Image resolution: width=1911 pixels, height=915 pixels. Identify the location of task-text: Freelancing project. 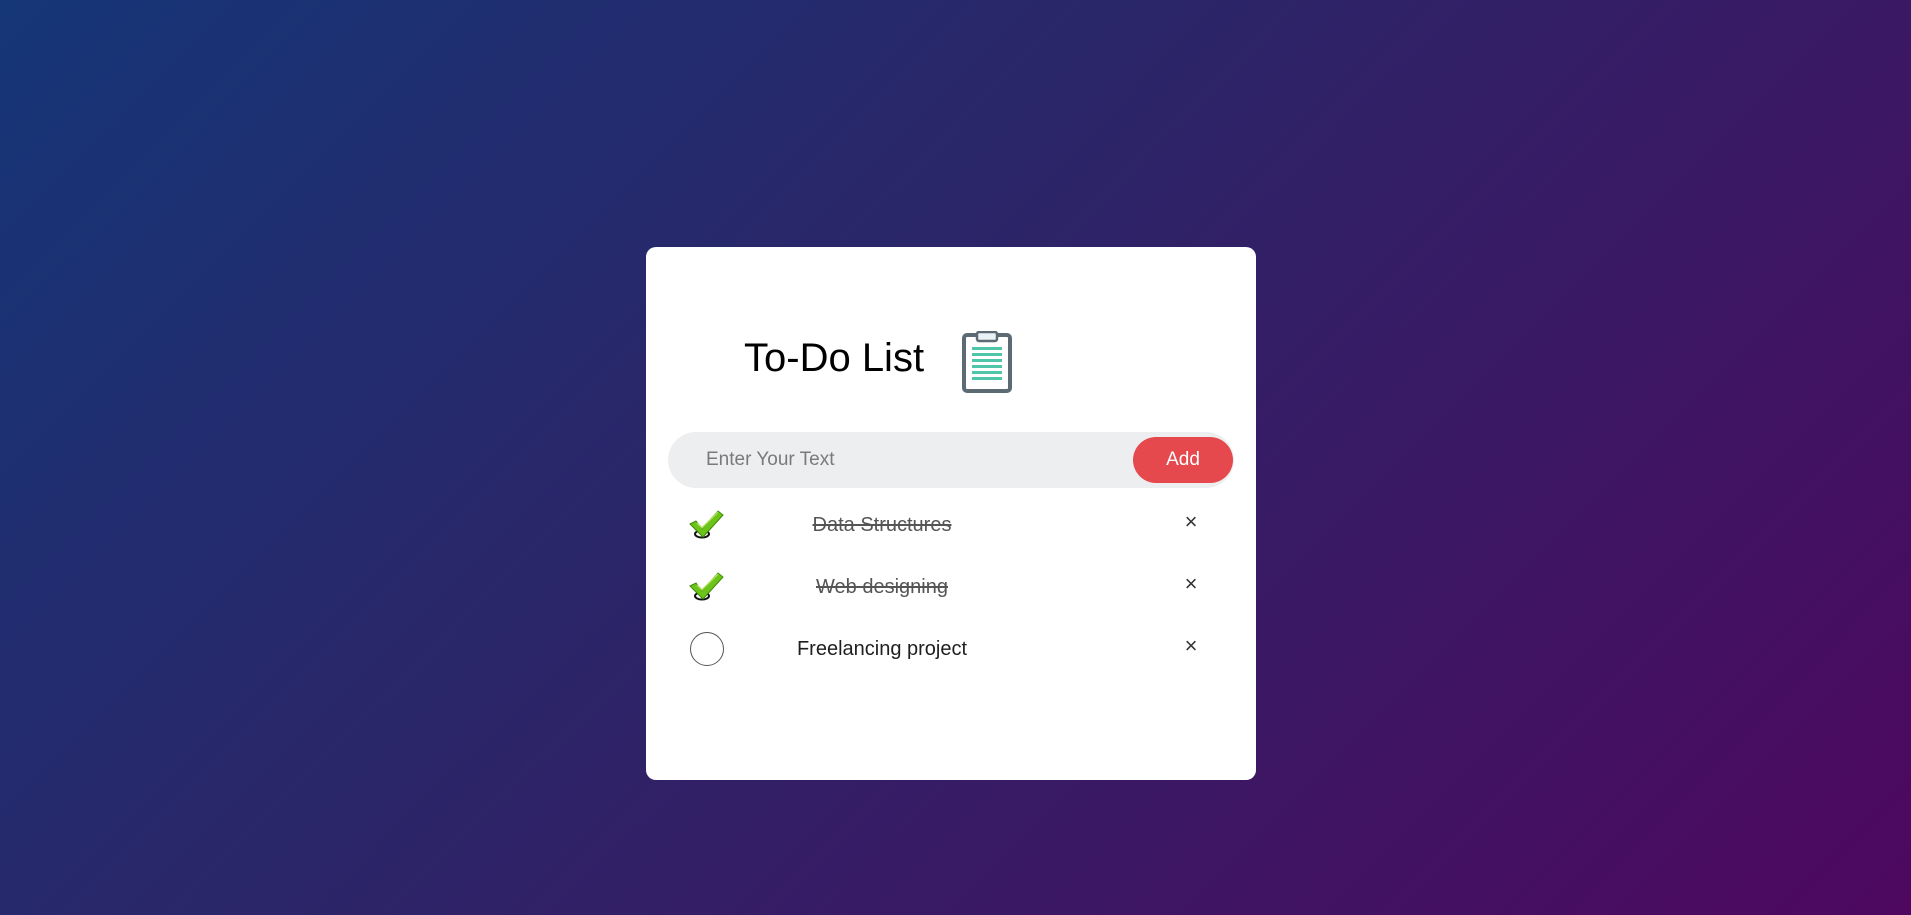
(882, 648).